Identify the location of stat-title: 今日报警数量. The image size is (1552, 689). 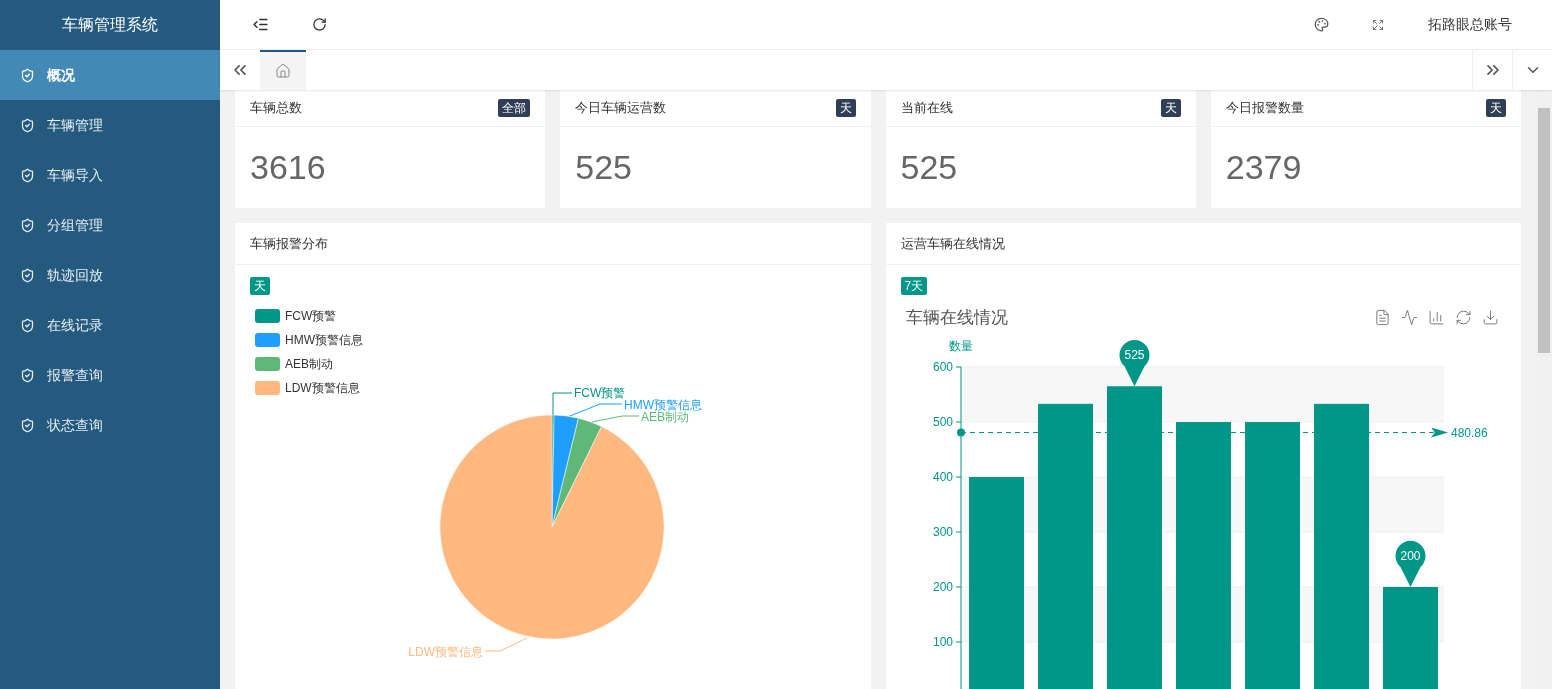
(1264, 108).